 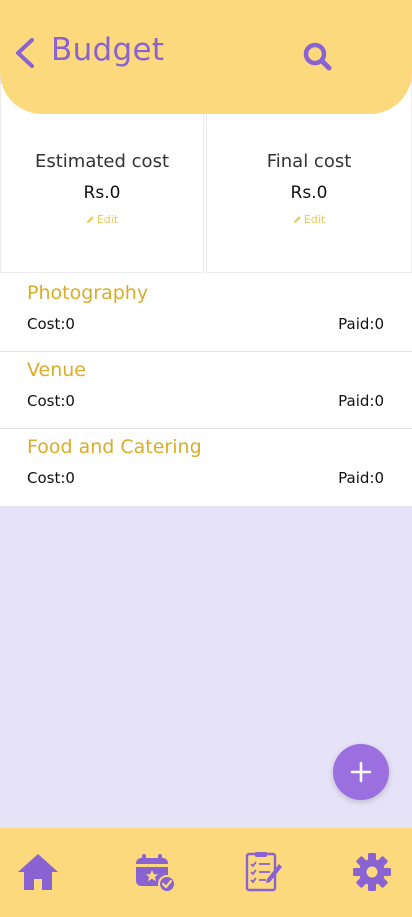 I want to click on checklist-icon, so click(x=263, y=872).